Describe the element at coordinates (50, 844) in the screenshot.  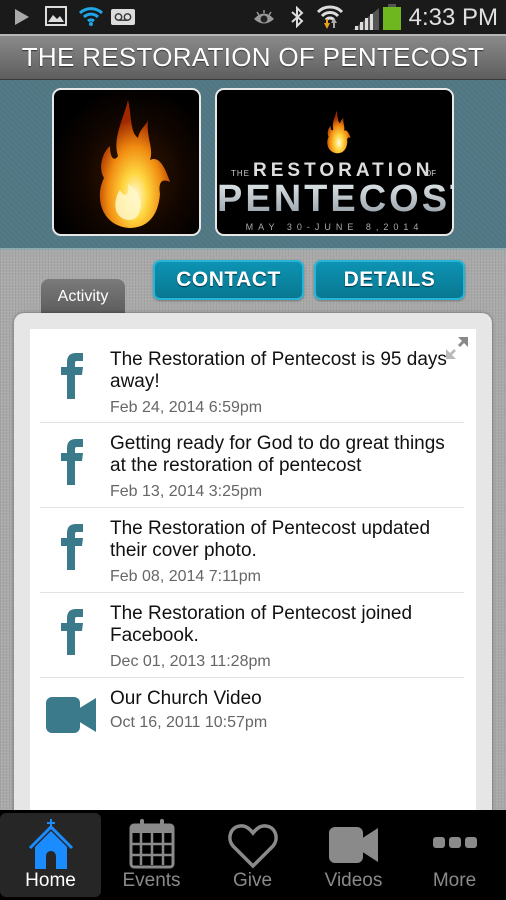
I see `church-home-icon` at that location.